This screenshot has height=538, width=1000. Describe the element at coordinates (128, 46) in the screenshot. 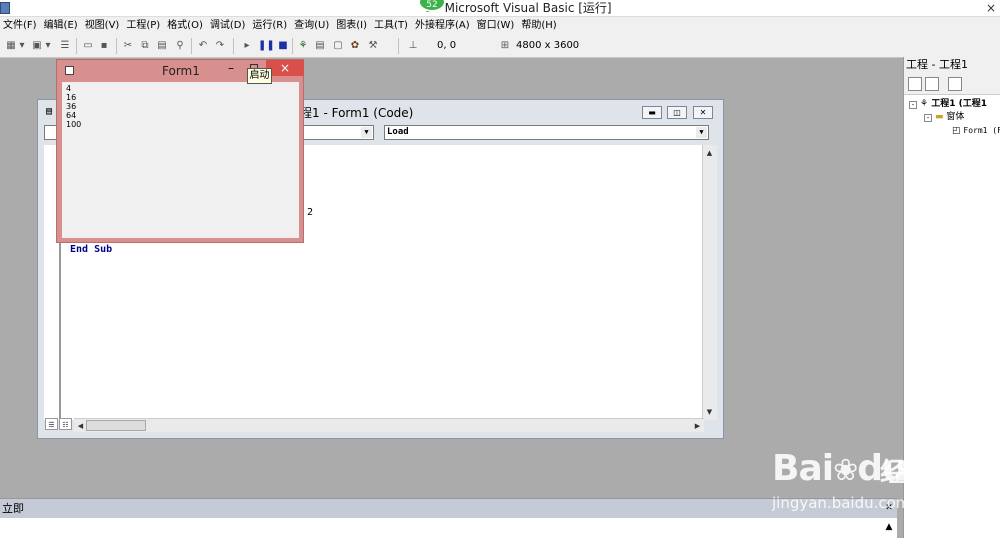

I see `cut-icon: ✂` at that location.